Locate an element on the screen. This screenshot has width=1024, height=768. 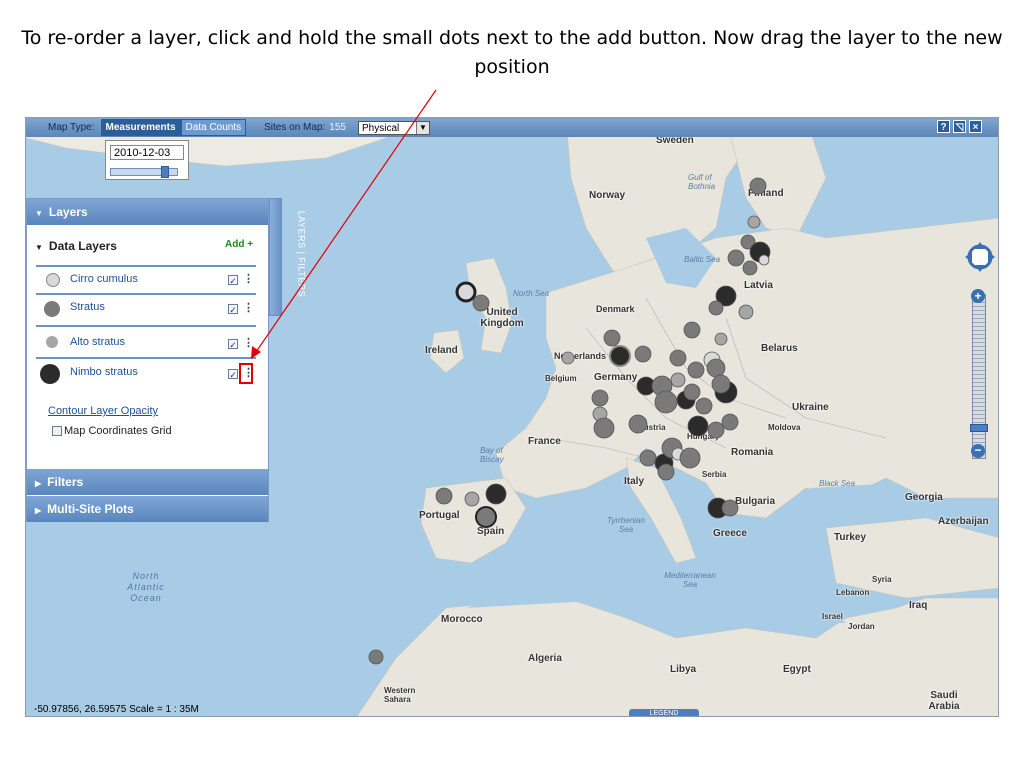
layer-row-nimbo-stratus: Nimbo stratus ✓ ⋮ is located at coordinates (146, 373).